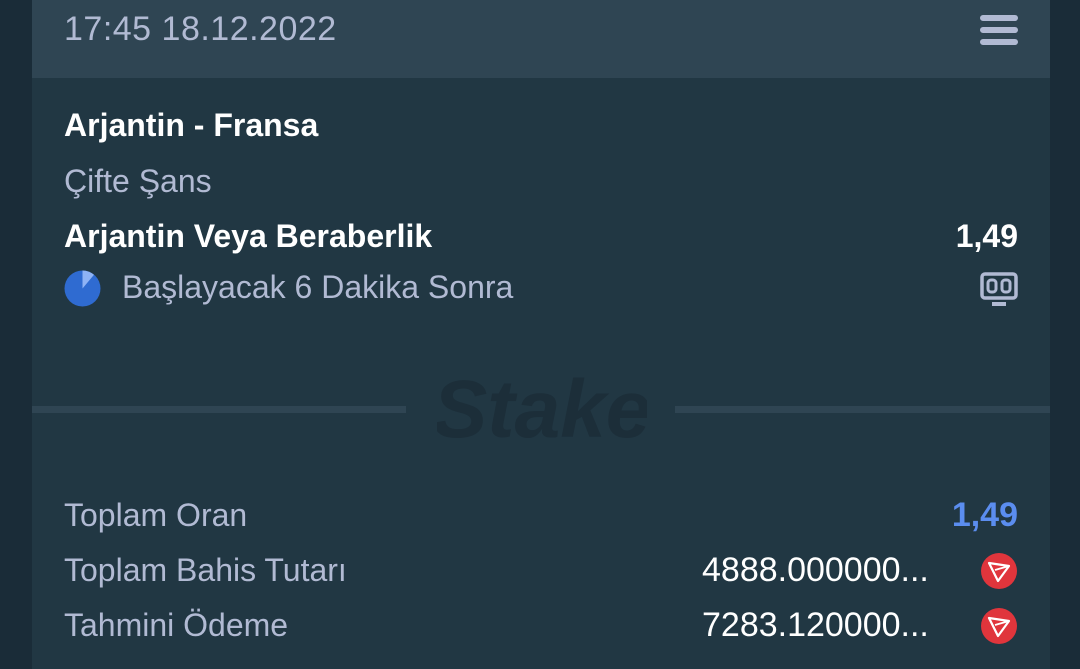 This screenshot has height=669, width=1080. I want to click on svg-text: Stake, so click(542, 409).